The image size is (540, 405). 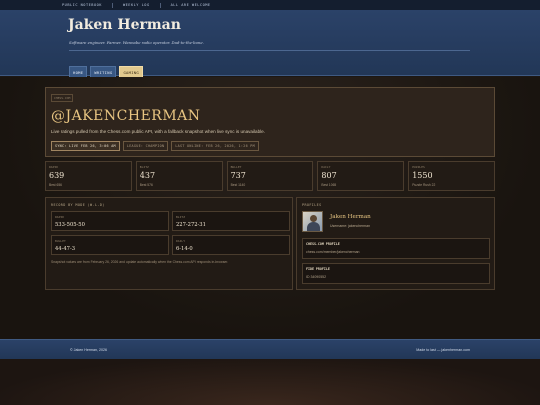 What do you see at coordinates (65, 249) in the screenshot?
I see `record-value: 44-47-3` at bounding box center [65, 249].